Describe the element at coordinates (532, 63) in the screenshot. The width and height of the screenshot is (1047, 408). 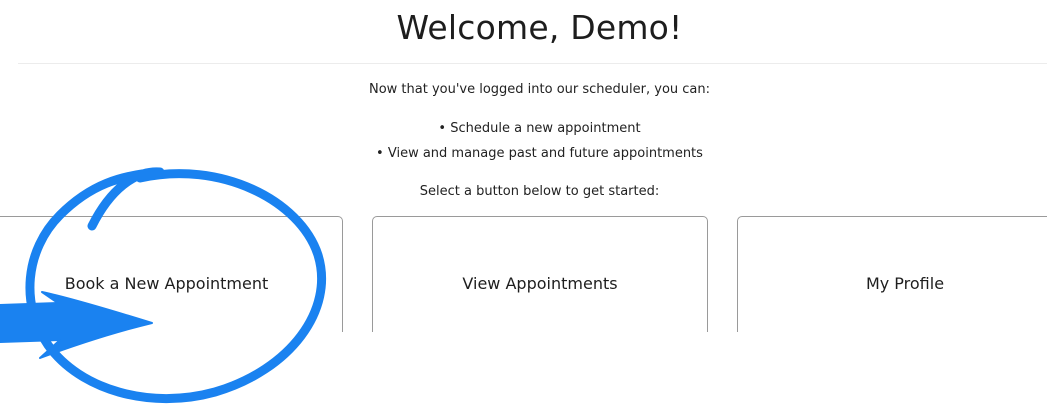
I see `header-divider` at that location.